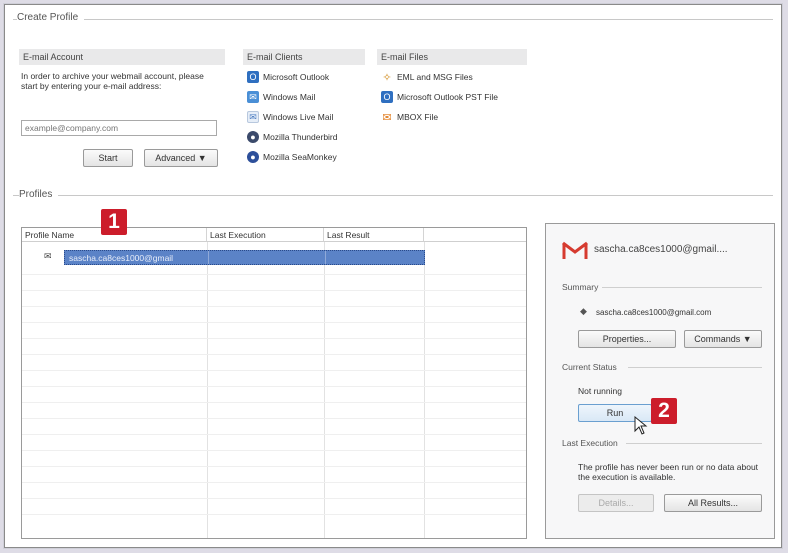 This screenshot has width=788, height=553. I want to click on mouse-cursor-icon, so click(641, 425).